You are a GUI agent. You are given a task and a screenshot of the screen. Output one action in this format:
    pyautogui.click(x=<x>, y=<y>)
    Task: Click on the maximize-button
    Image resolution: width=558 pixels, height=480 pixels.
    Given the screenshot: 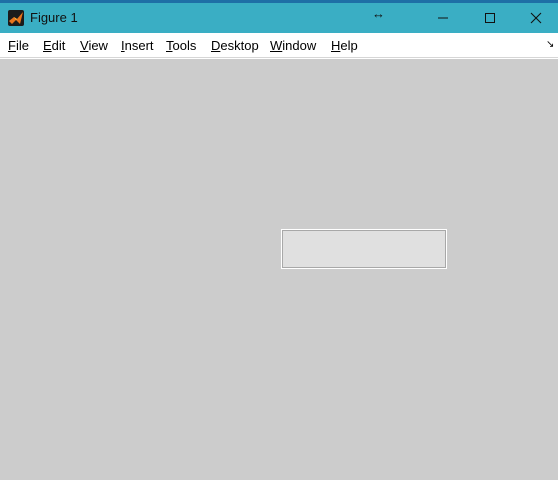 What is the action you would take?
    pyautogui.click(x=490, y=18)
    